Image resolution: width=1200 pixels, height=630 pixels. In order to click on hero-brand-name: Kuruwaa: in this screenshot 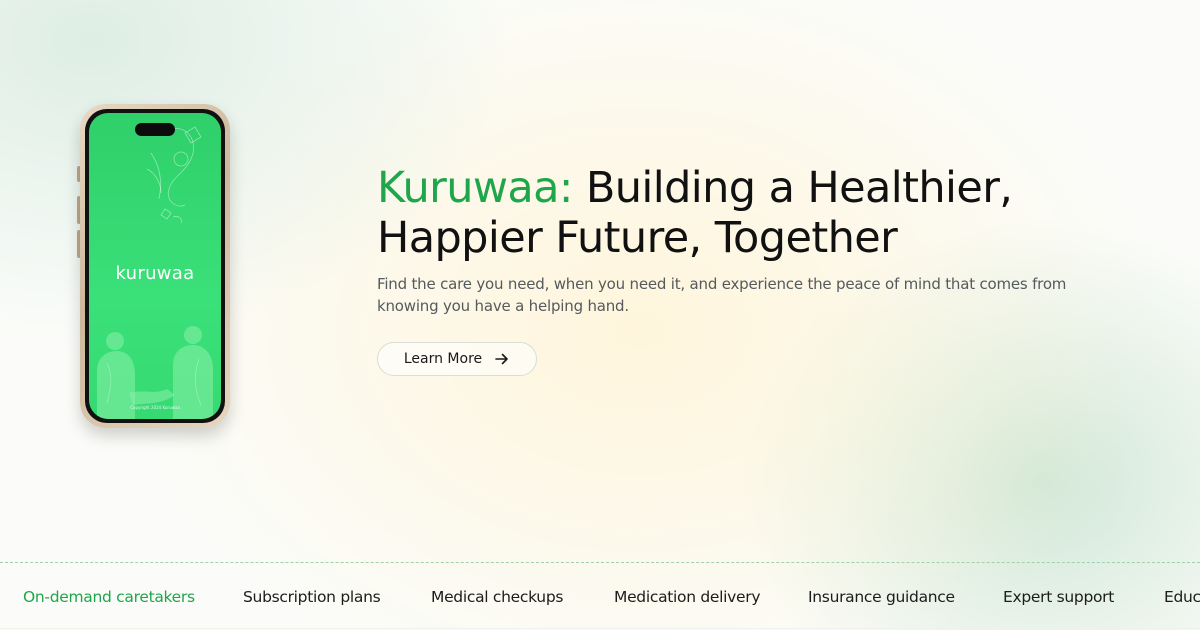, I will do `click(475, 188)`.